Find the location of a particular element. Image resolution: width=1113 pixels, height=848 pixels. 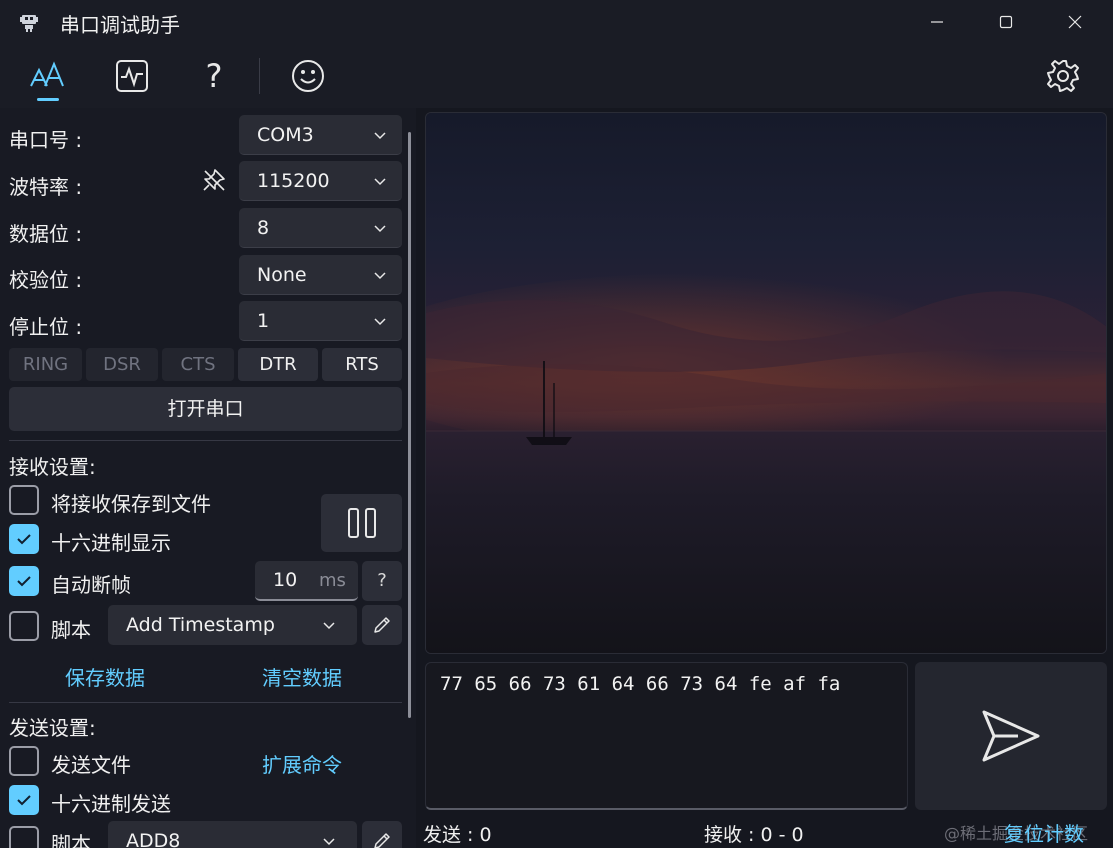

send-icon is located at coordinates (1011, 736).